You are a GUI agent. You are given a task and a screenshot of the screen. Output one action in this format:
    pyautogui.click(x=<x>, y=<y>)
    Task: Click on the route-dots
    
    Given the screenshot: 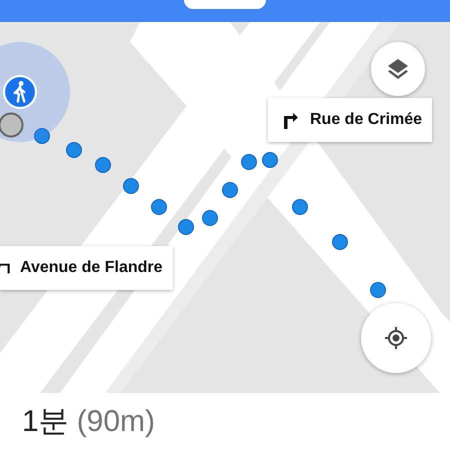 What is the action you would take?
    pyautogui.click(x=260, y=161)
    